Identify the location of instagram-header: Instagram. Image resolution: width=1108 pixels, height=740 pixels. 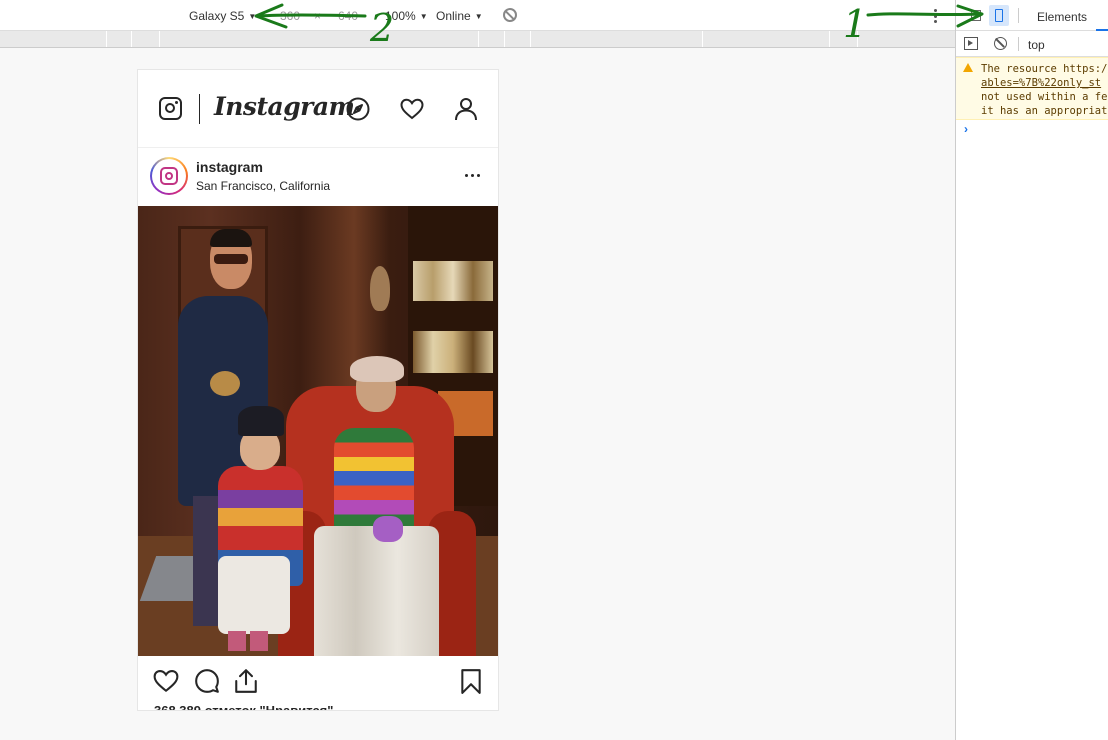
(318, 109).